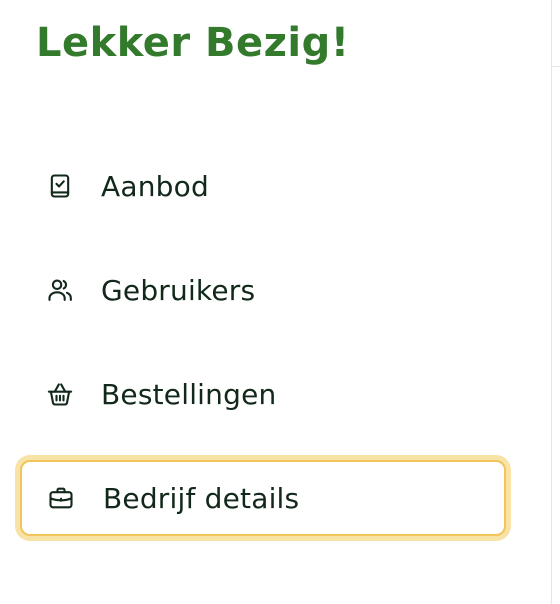  Describe the element at coordinates (556, 66) in the screenshot. I see `header-divider` at that location.